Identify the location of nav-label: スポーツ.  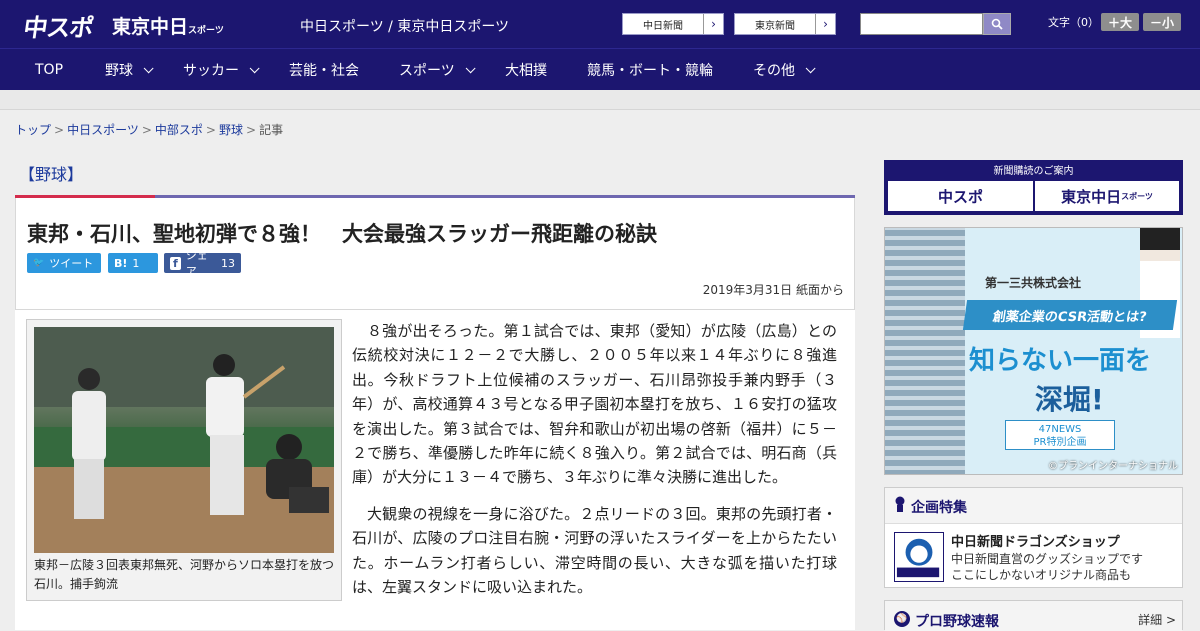
(427, 71).